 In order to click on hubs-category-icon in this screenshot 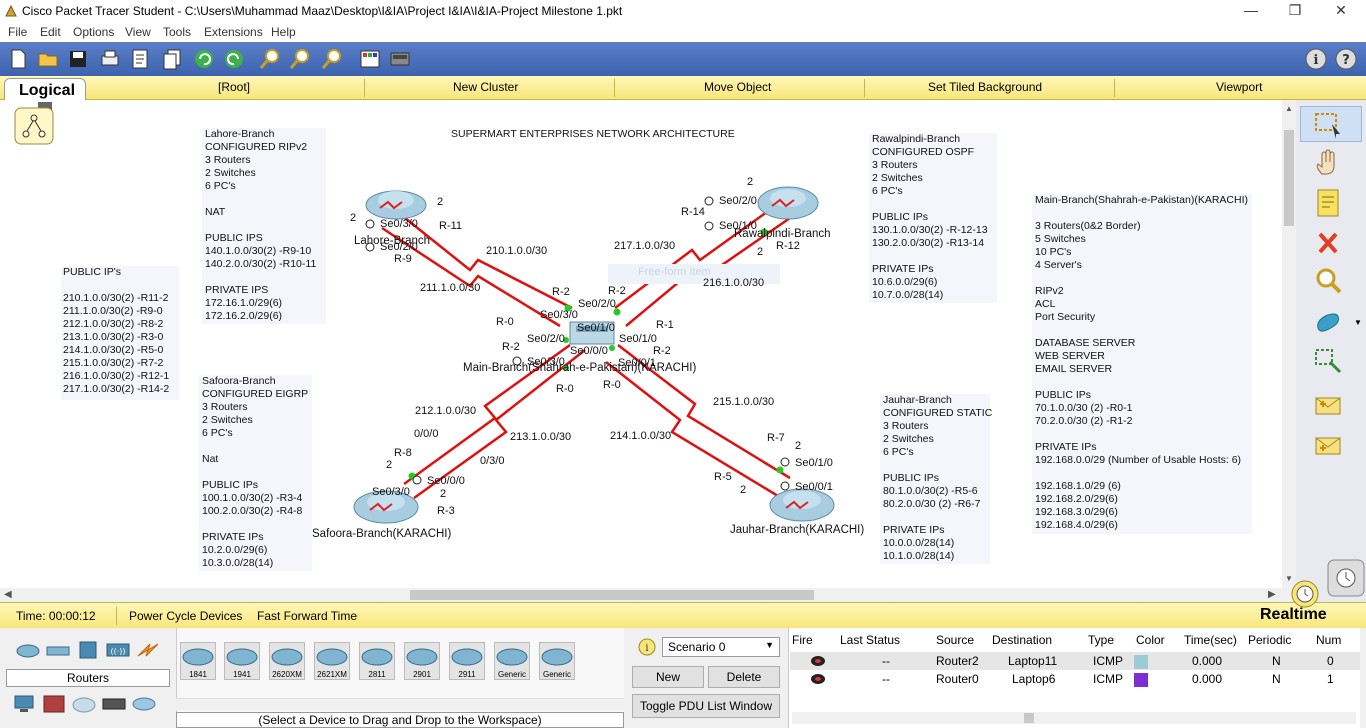, I will do `click(88, 650)`.